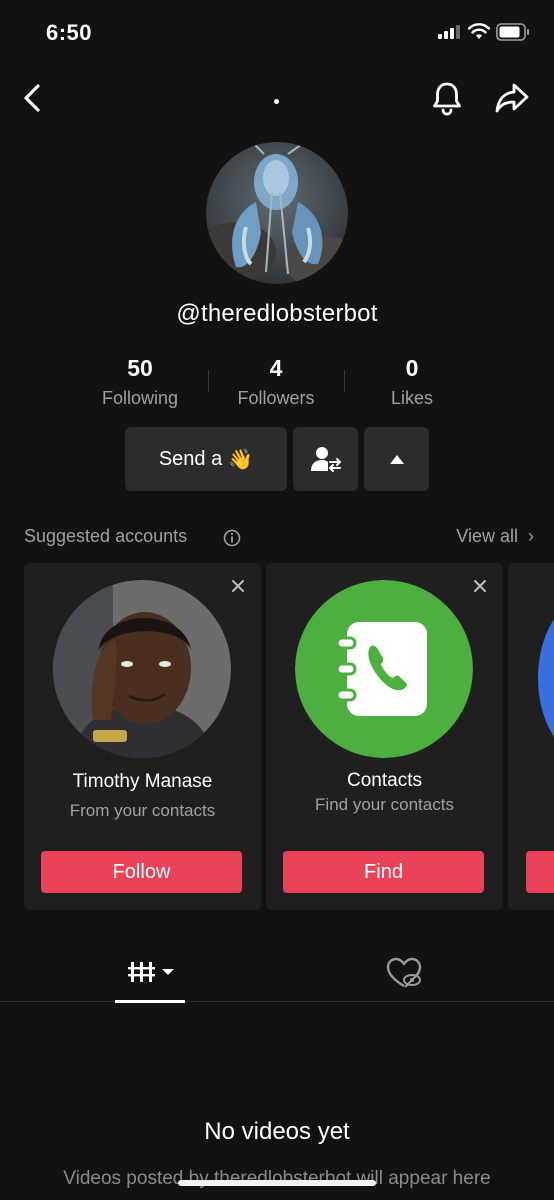 This screenshot has height=1200, width=554. I want to click on profile-actions: Send a 👋, so click(277, 459).